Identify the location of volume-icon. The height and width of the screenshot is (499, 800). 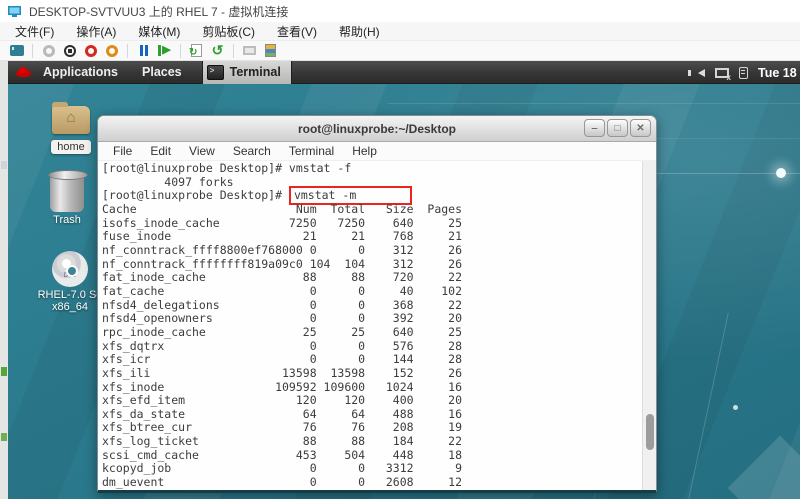
(696, 72).